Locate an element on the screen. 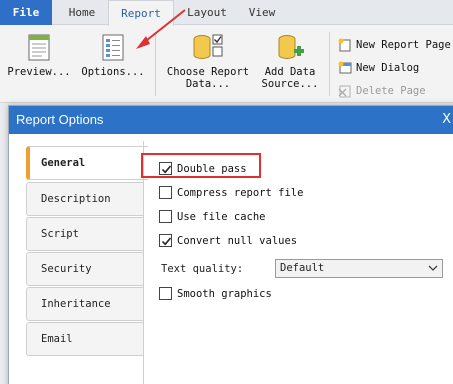 This screenshot has height=384, width=453. use-file-cache-label: Use file cache is located at coordinates (221, 217).